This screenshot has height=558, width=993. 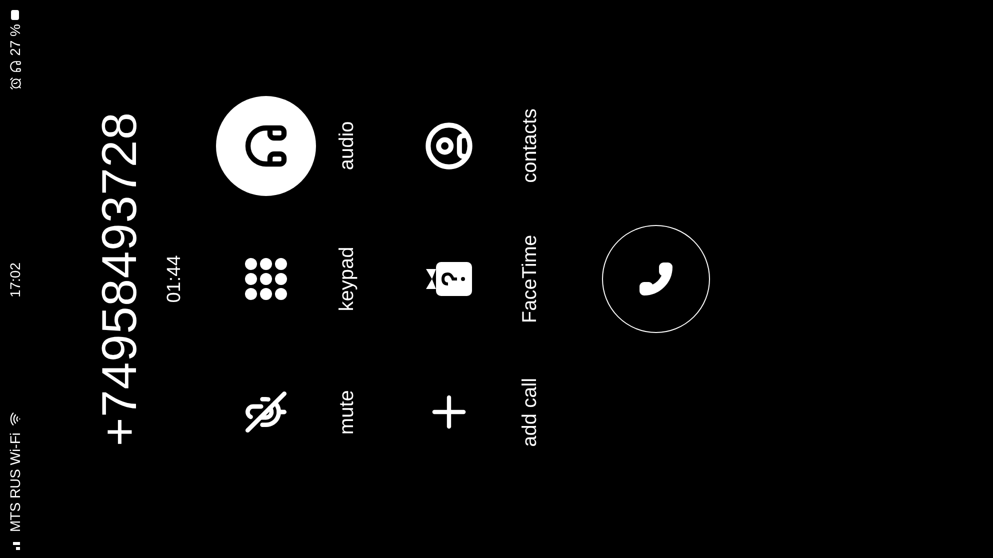 I want to click on phone-number: +74958493728, so click(x=120, y=279).